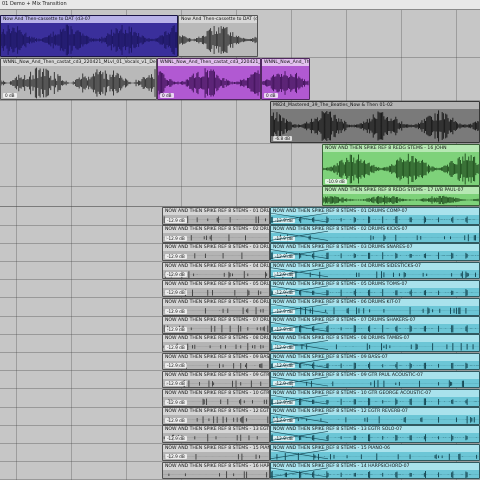  I want to click on clip-gain-badge: -10.9 dB, so click(336, 181).